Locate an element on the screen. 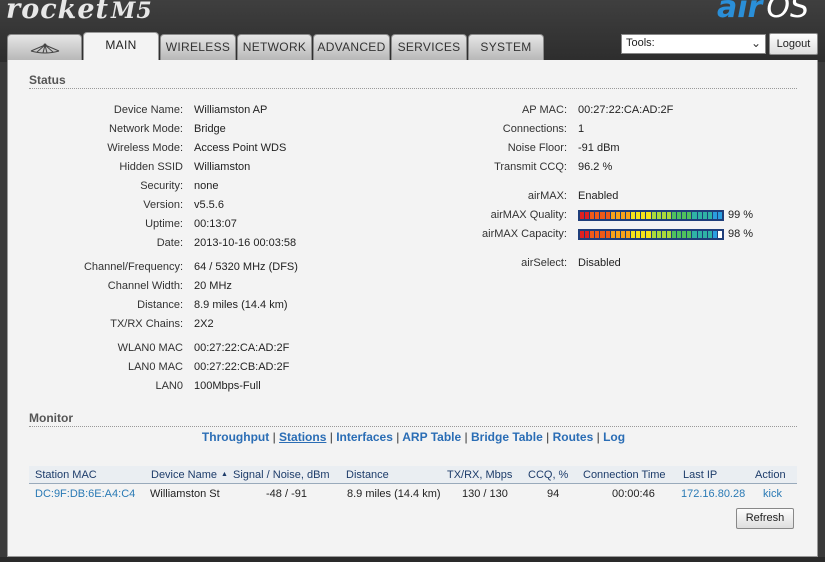 This screenshot has height=562, width=825. tab-system: SYSTEM is located at coordinates (506, 47).